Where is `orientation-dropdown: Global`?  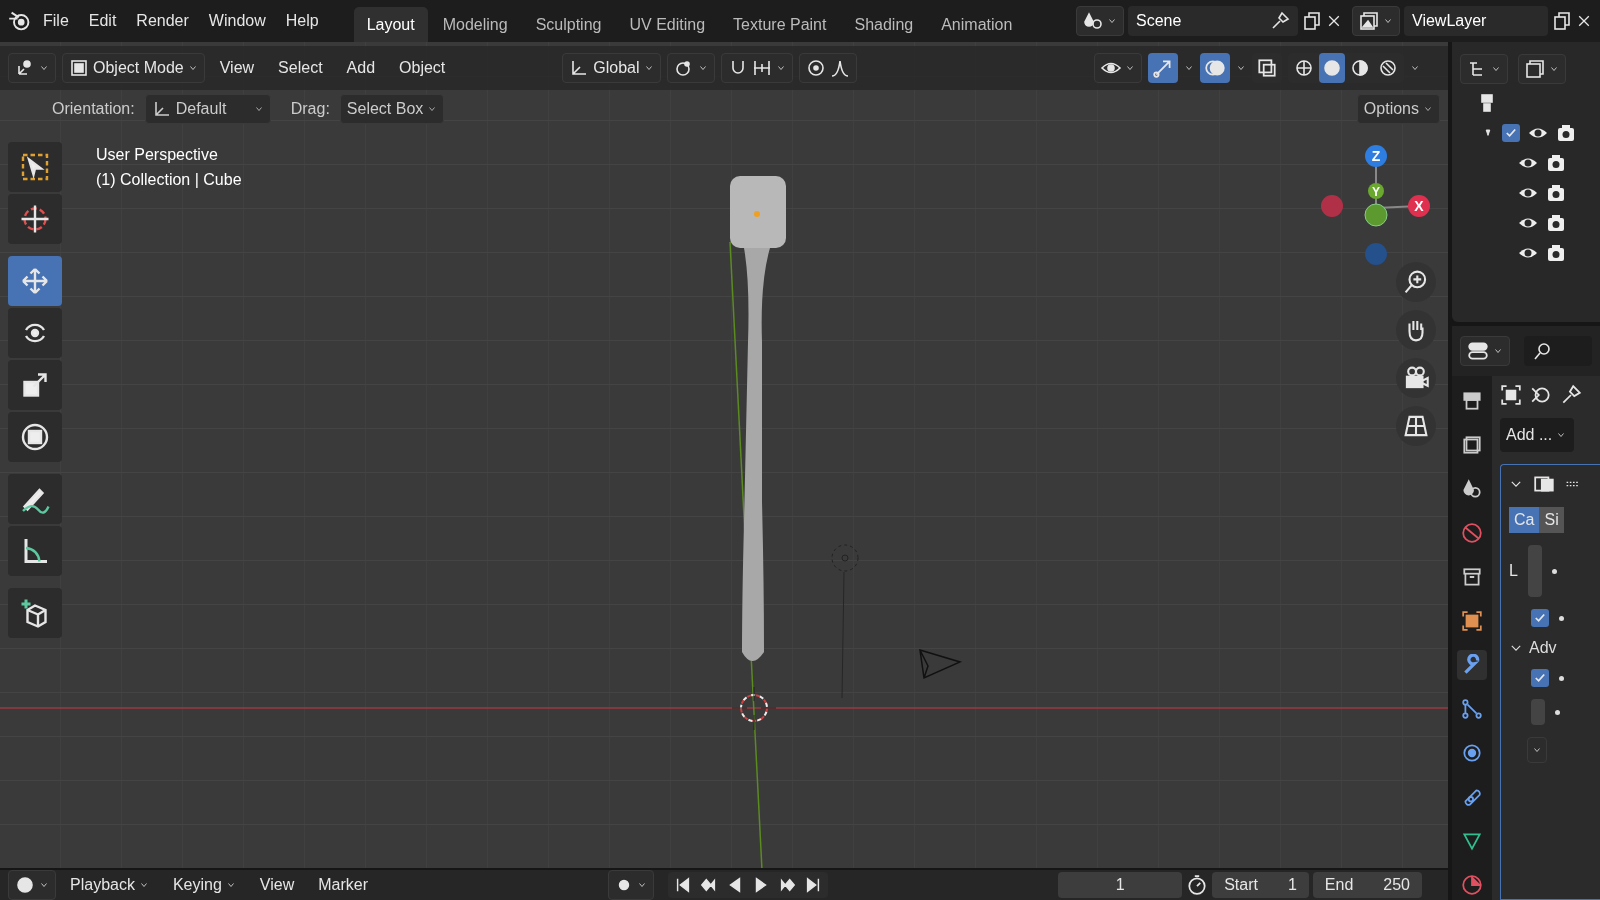
orientation-dropdown: Global is located at coordinates (611, 68).